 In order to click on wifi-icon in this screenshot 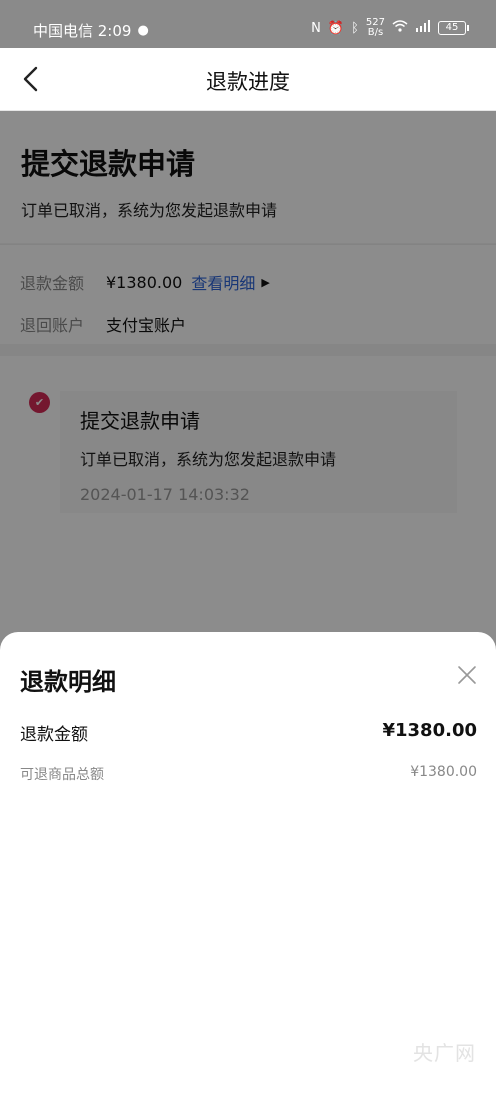, I will do `click(400, 28)`.